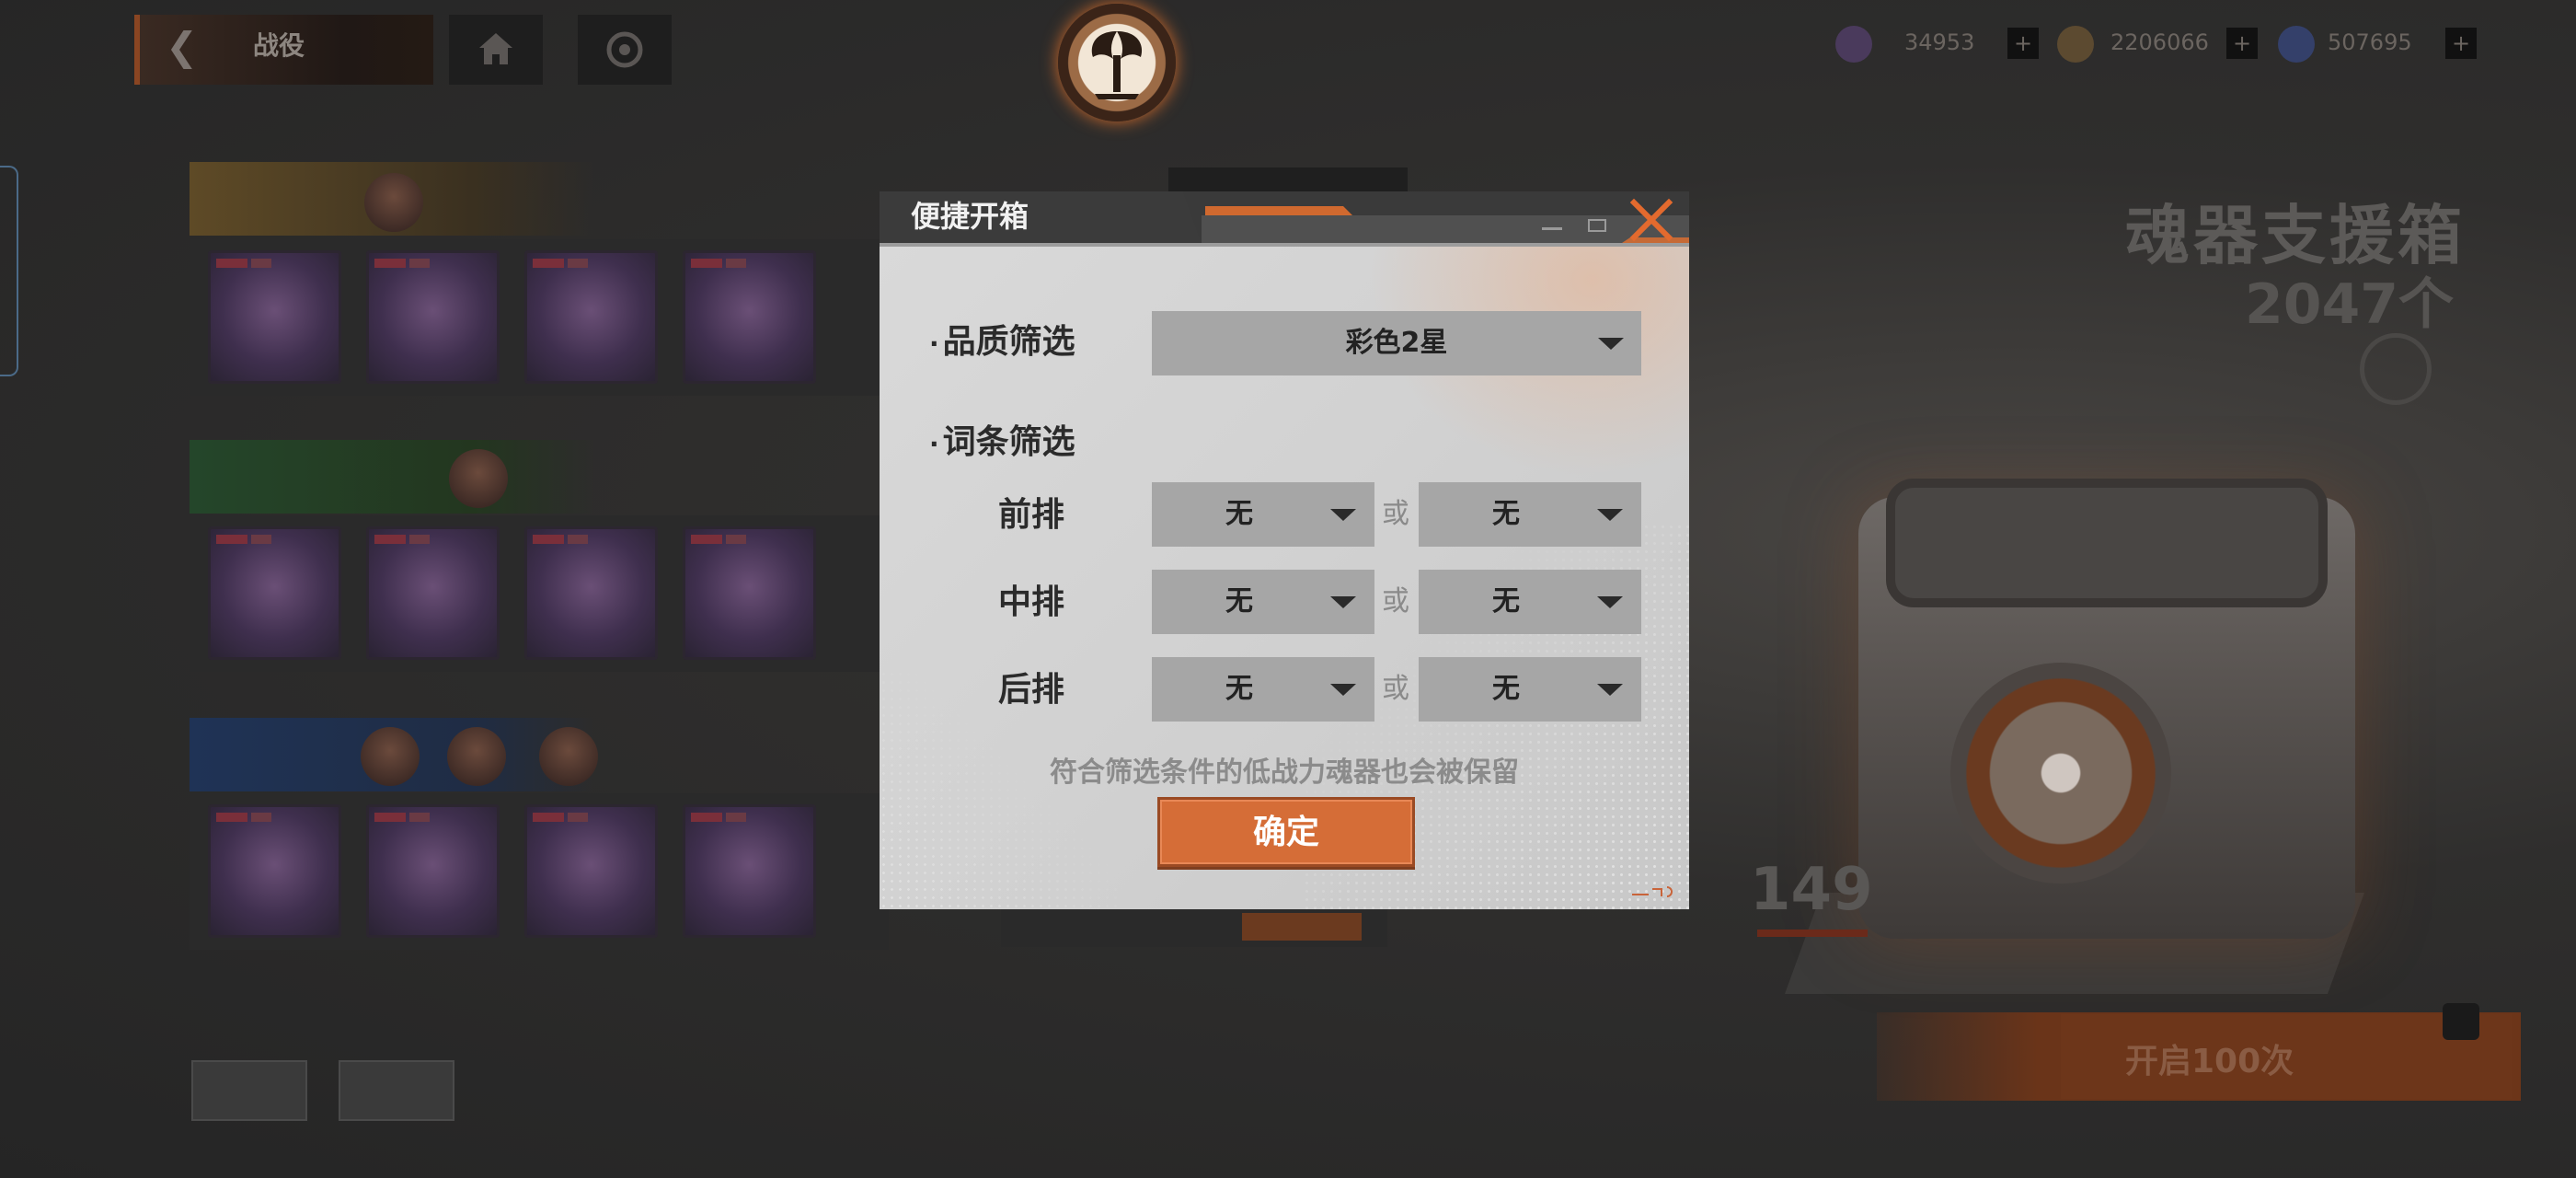 This screenshot has height=1178, width=2576. I want to click on filter-button, so click(249, 1090).